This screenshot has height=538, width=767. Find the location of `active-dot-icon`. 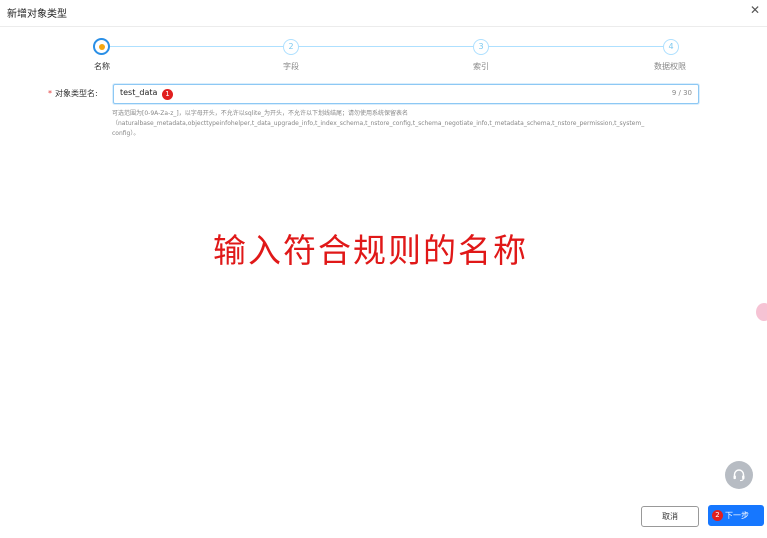

active-dot-icon is located at coordinates (102, 47).